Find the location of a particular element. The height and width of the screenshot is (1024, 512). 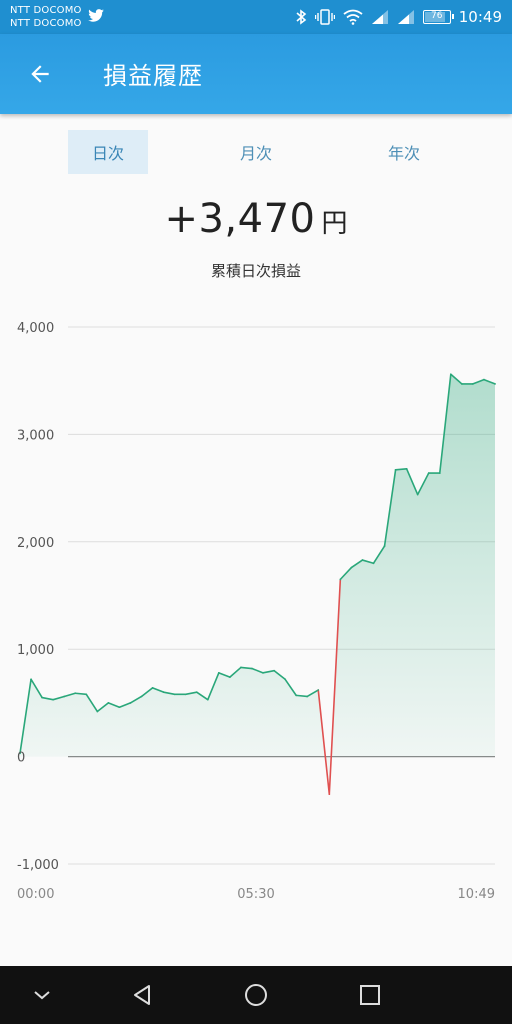

y-tick-label: 1,000 is located at coordinates (35, 650).